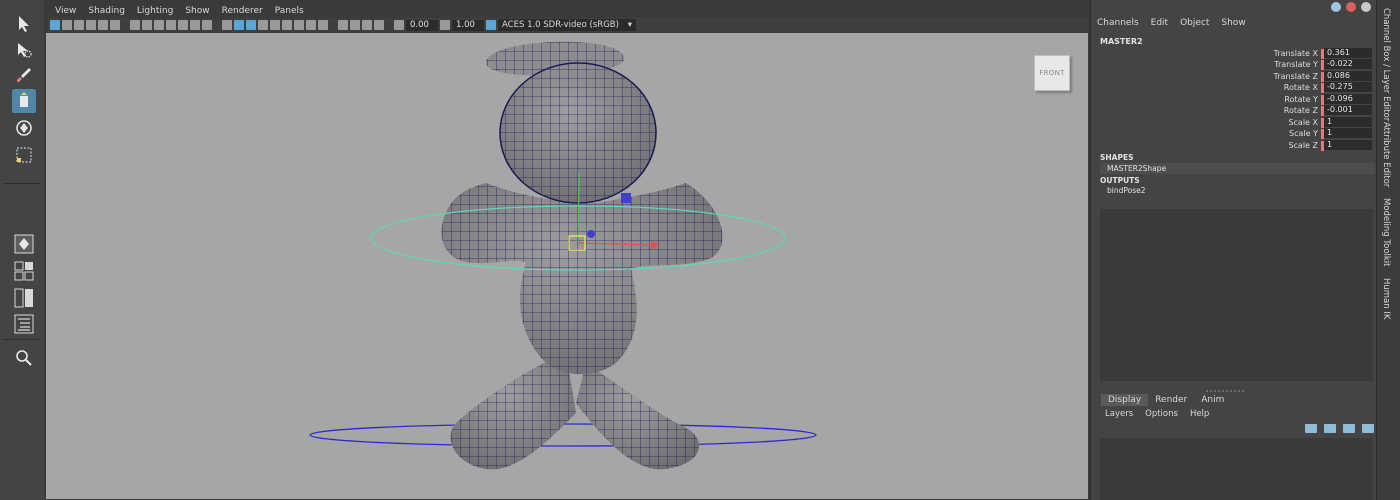 The height and width of the screenshot is (500, 1400). Describe the element at coordinates (1161, 414) in the screenshot. I see `menu-options: Options` at that location.